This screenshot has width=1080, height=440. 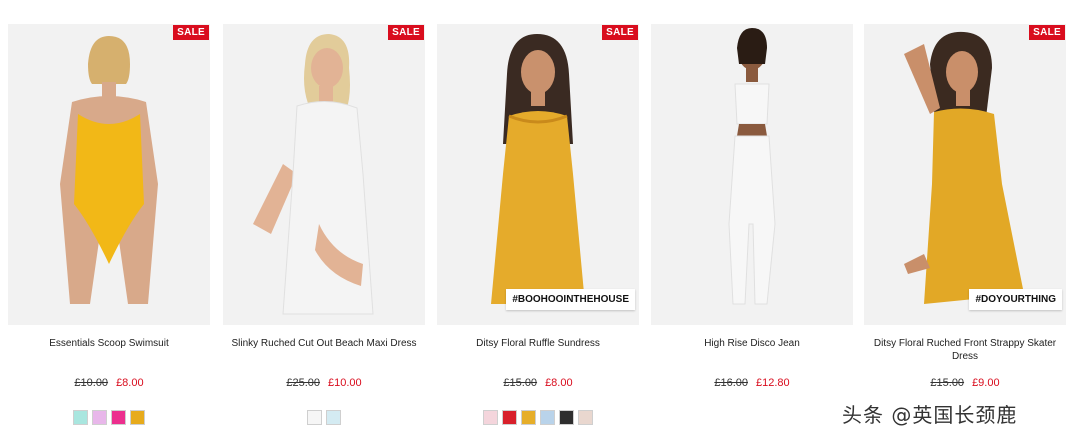 I want to click on original-price: £16.00, so click(x=731, y=383).